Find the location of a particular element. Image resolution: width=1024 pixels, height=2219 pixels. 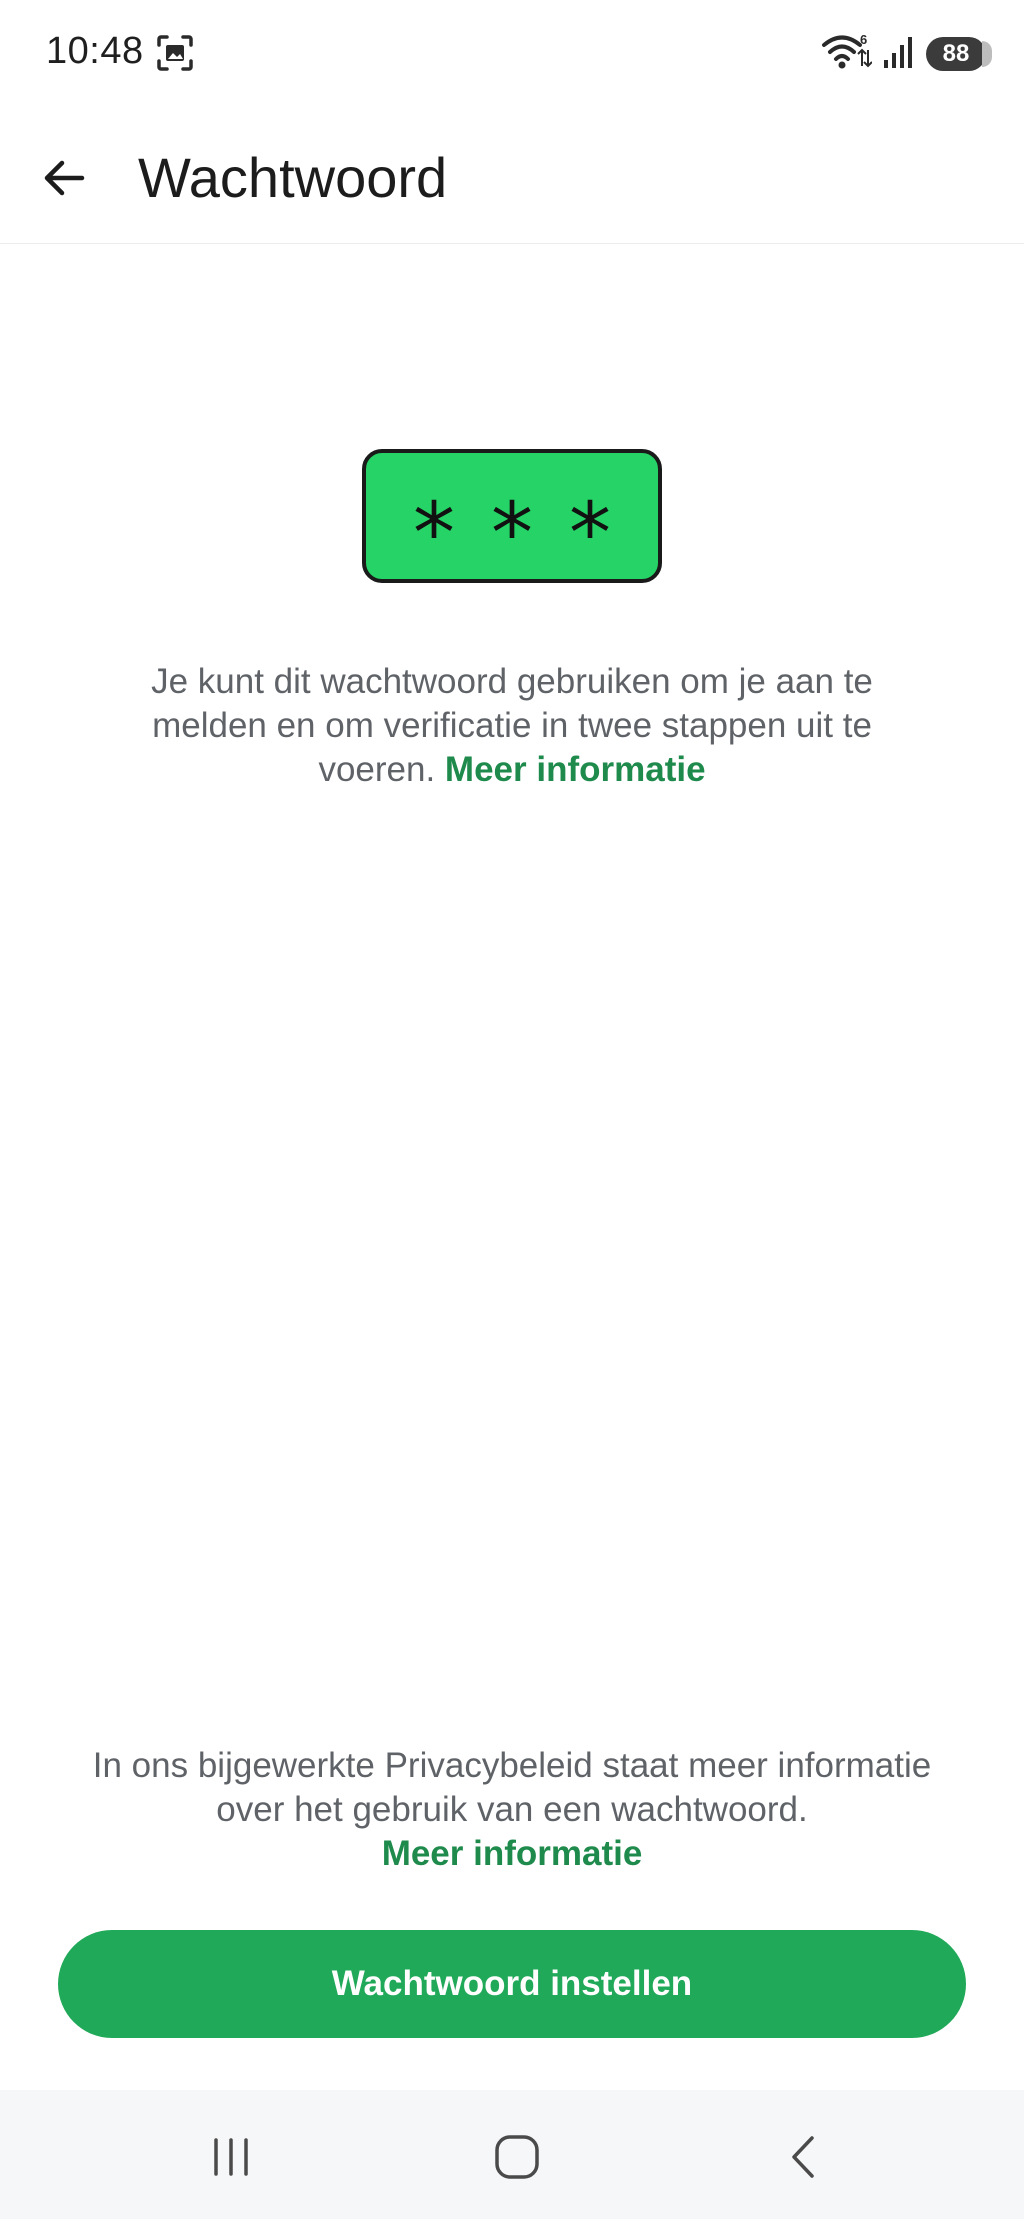

learn-more-link: Meer informatie is located at coordinates (575, 769).